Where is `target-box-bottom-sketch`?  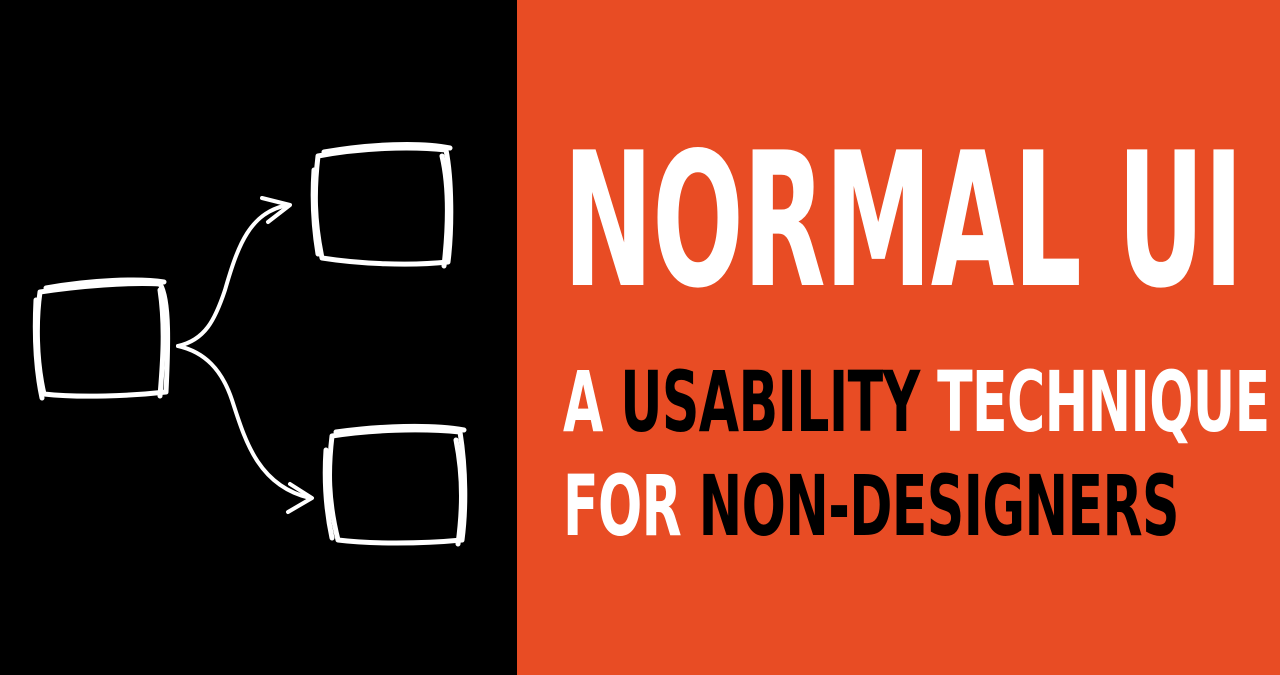 target-box-bottom-sketch is located at coordinates (395, 485).